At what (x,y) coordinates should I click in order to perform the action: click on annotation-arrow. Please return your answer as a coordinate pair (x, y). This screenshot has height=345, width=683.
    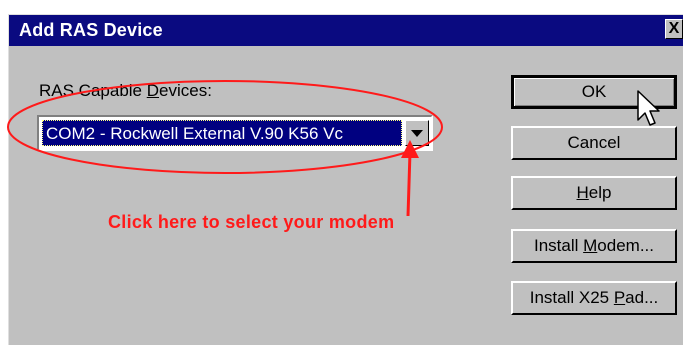
    Looking at the image, I should click on (410, 178).